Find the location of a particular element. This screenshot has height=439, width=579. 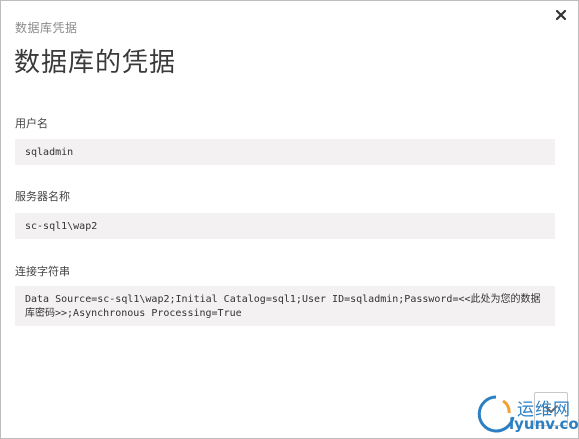

server-name-label: 服务器名称 is located at coordinates (42, 196).